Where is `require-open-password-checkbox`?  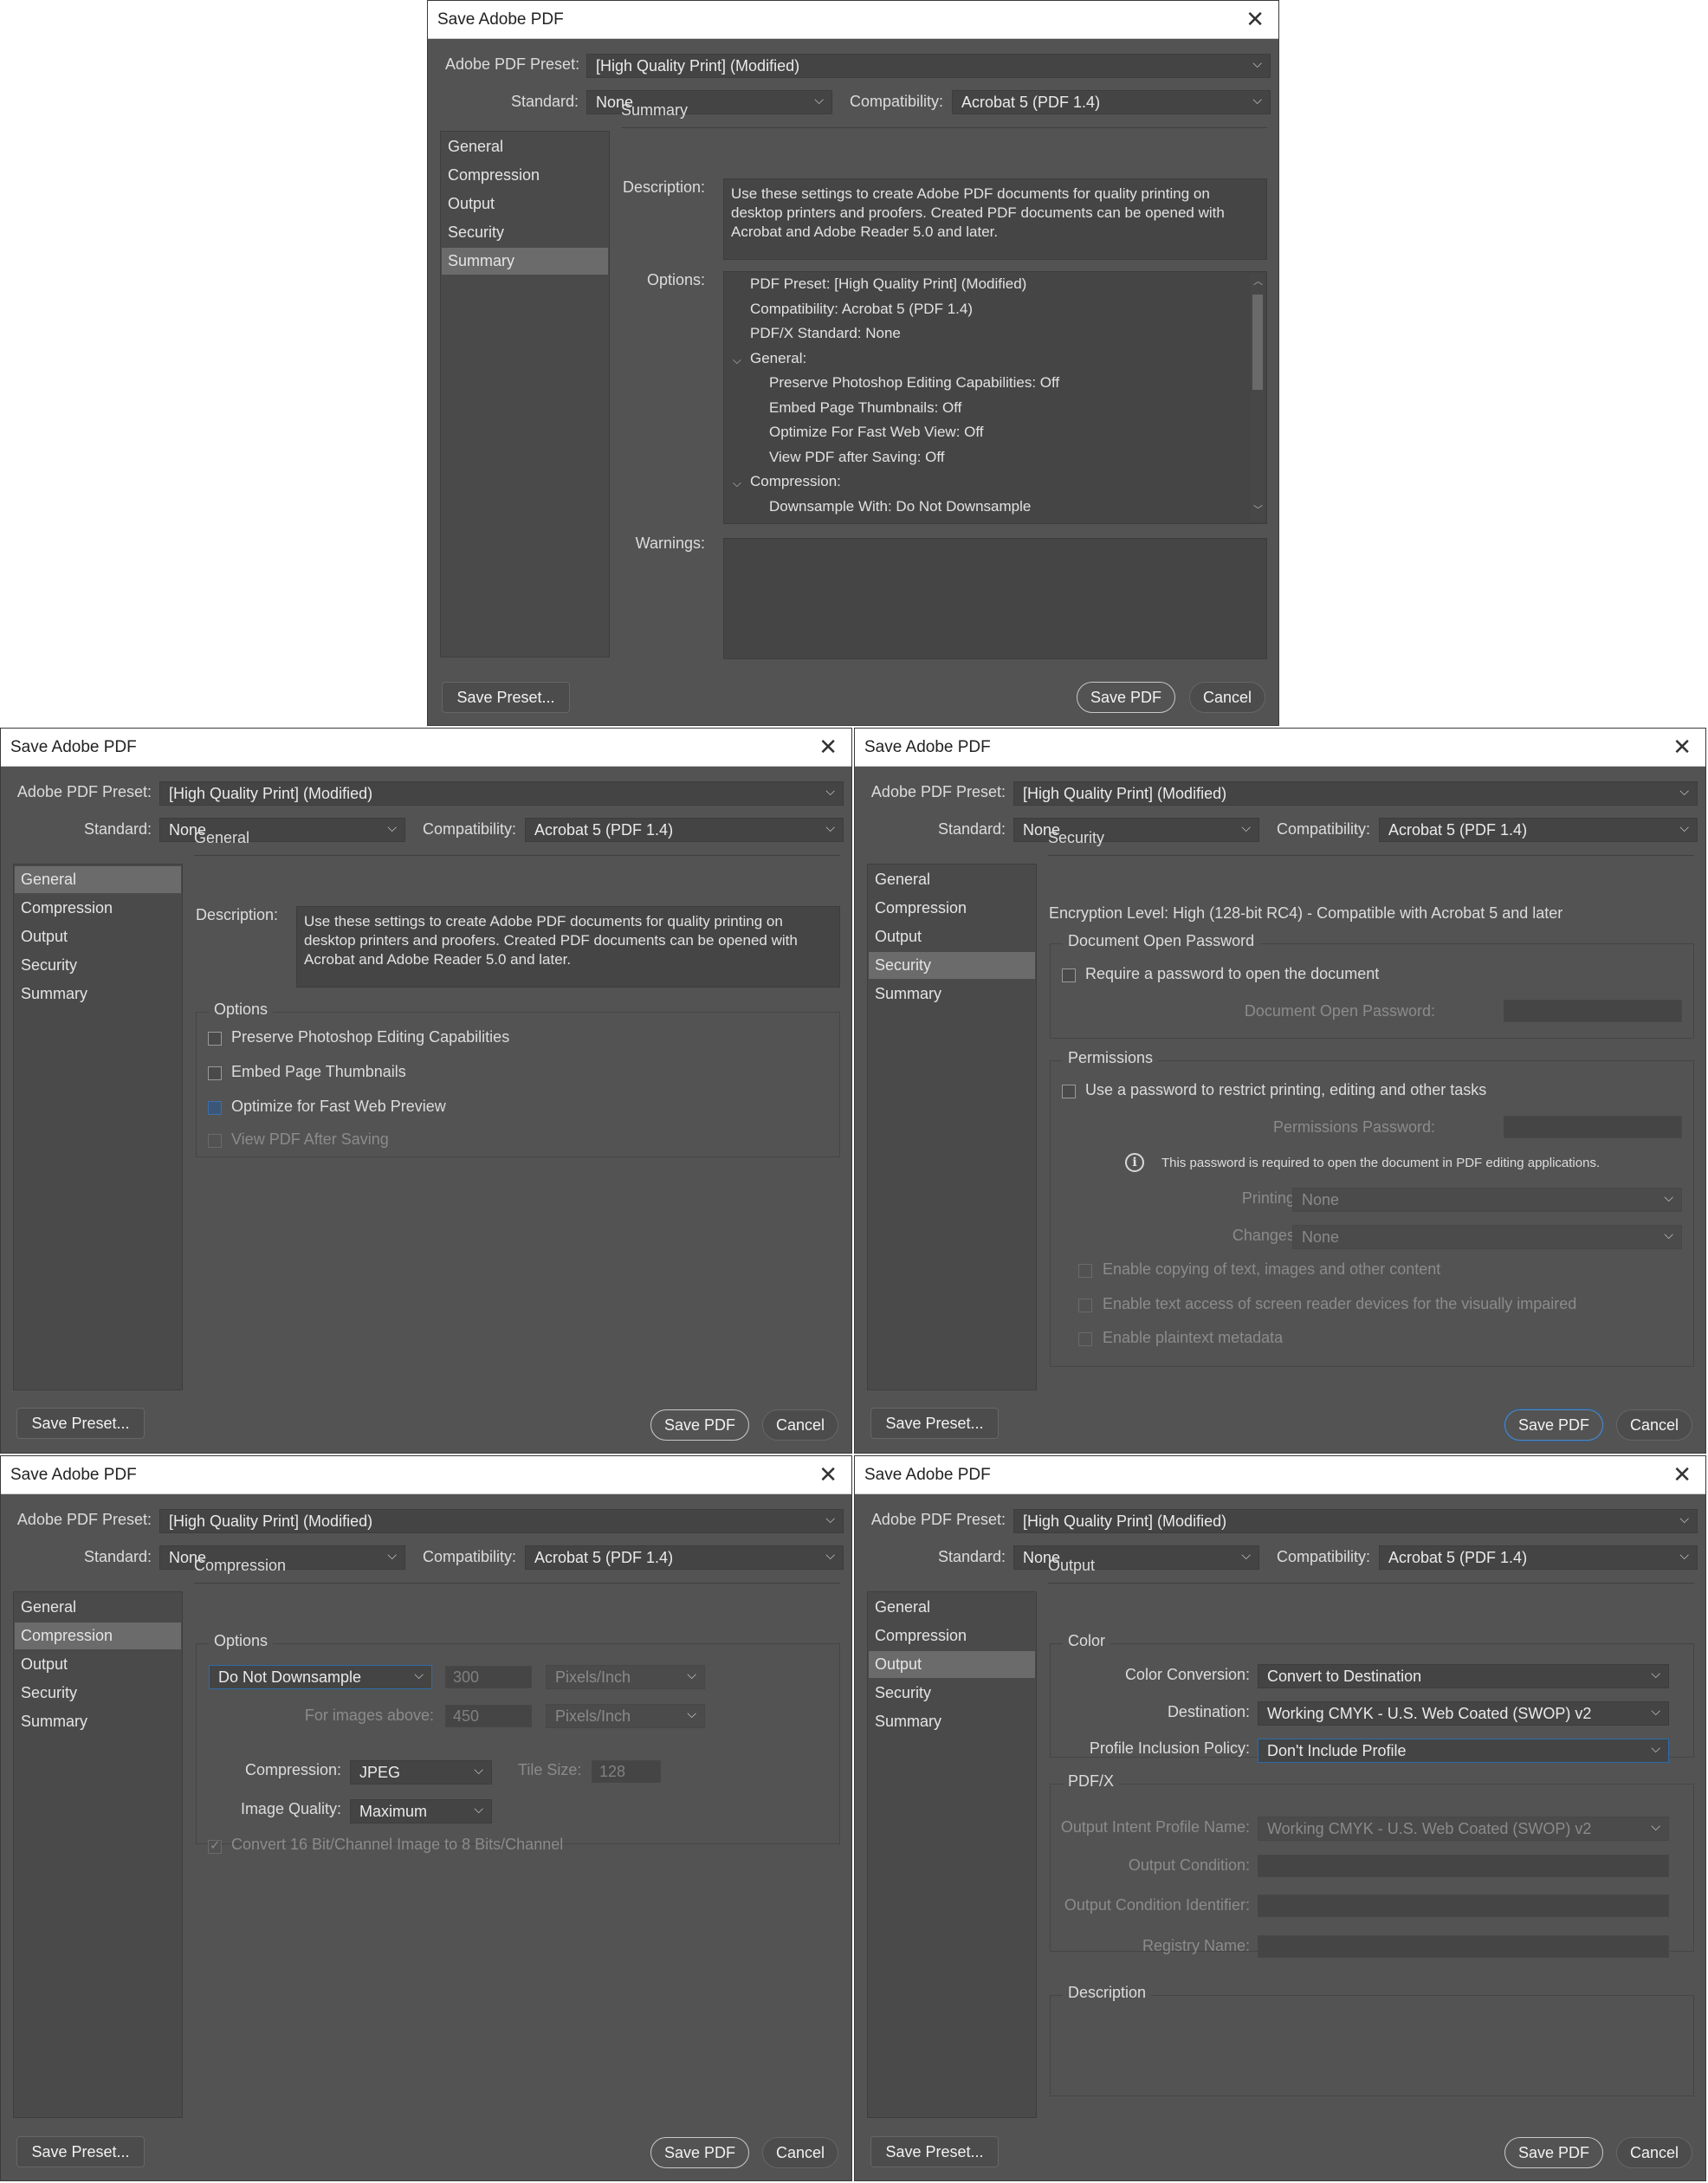 require-open-password-checkbox is located at coordinates (1069, 975).